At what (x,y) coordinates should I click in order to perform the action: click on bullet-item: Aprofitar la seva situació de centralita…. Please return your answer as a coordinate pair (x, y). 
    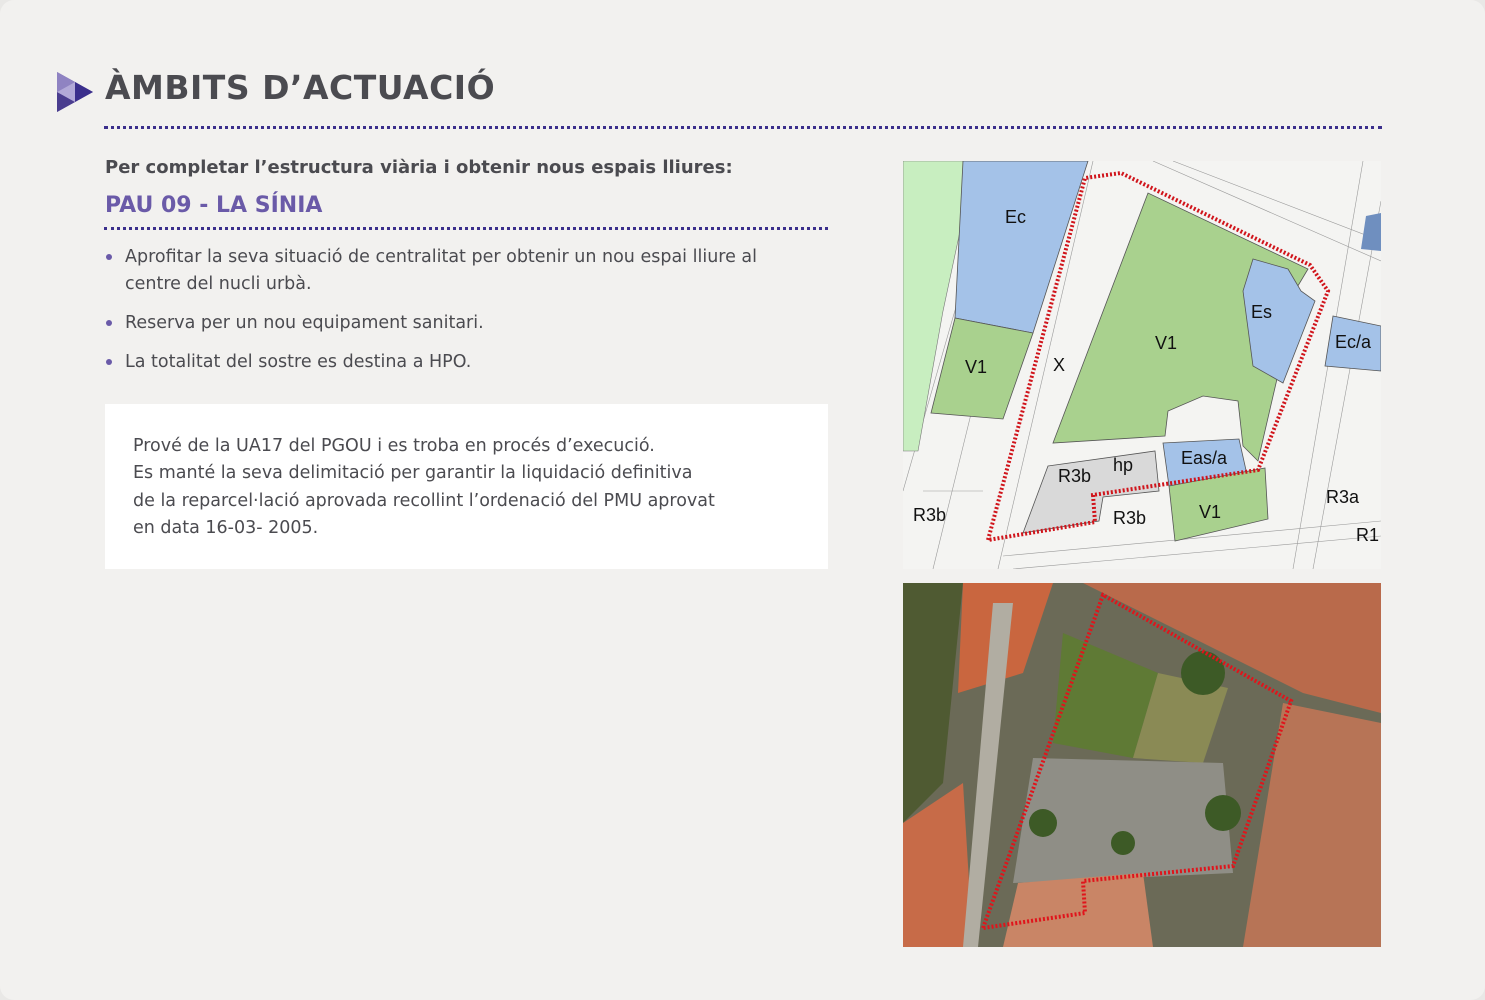
    Looking at the image, I should click on (435, 271).